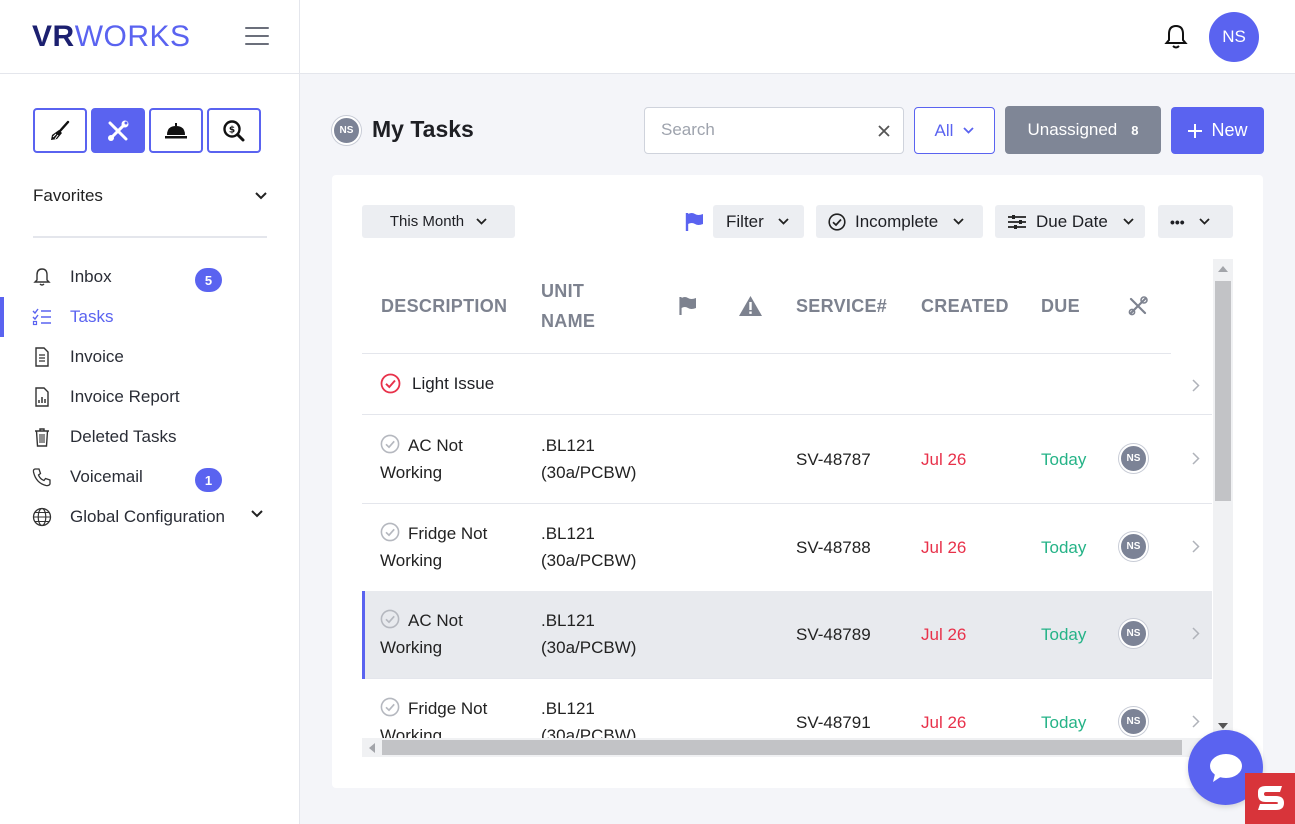 This screenshot has height=824, width=1295. Describe the element at coordinates (782, 747) in the screenshot. I see `horizontal-scroll-thumb` at that location.